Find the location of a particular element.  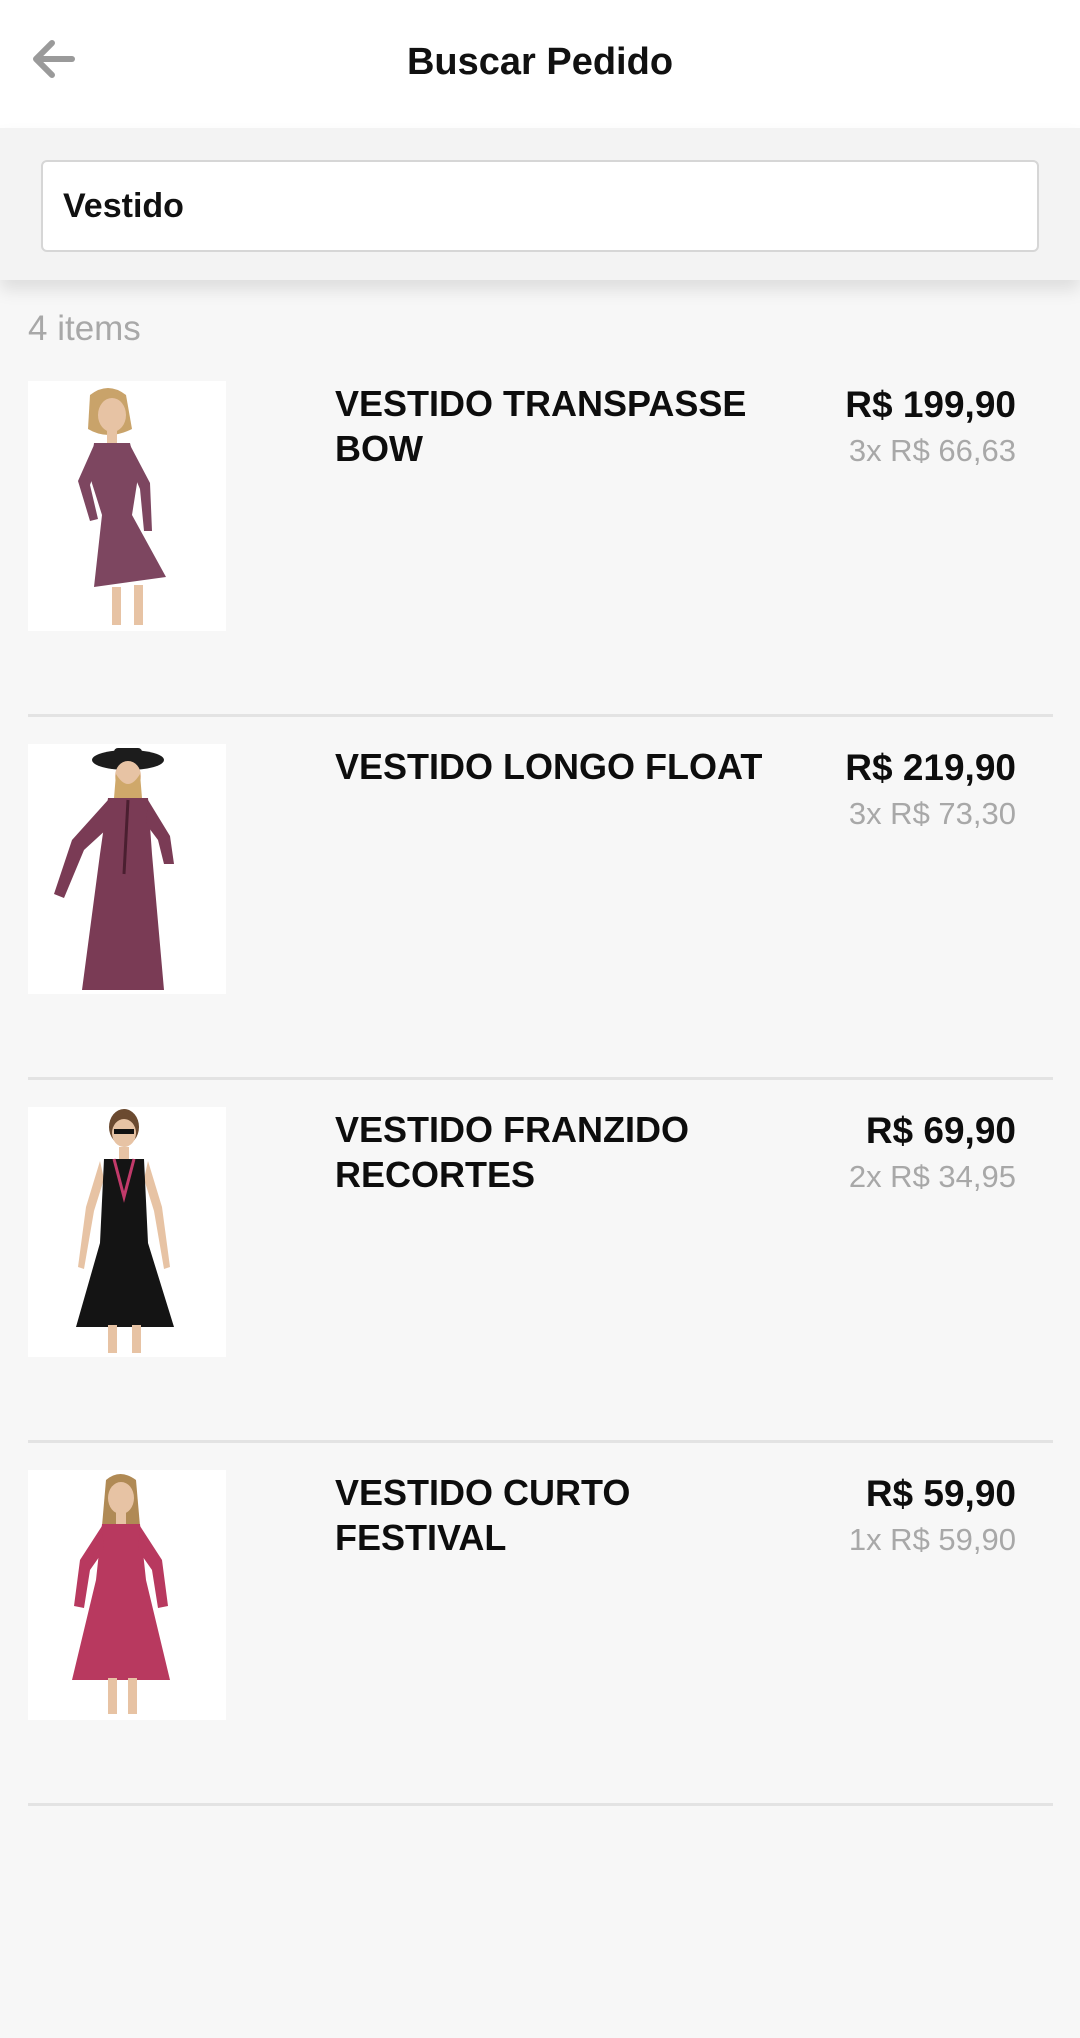

product-name: VESTIDO TRANSPASSE BOW is located at coordinates (541, 426).